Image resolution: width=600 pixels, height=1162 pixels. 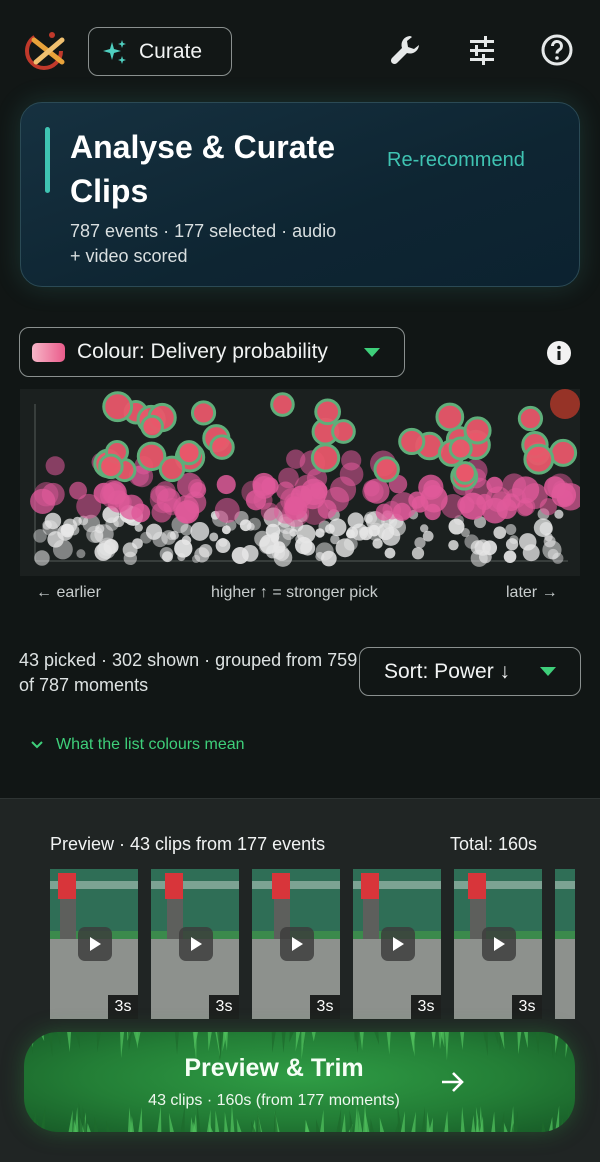 I want to click on clip-thumbnail-strip: 3s 3s 3s 3s 3s, so click(x=312, y=944).